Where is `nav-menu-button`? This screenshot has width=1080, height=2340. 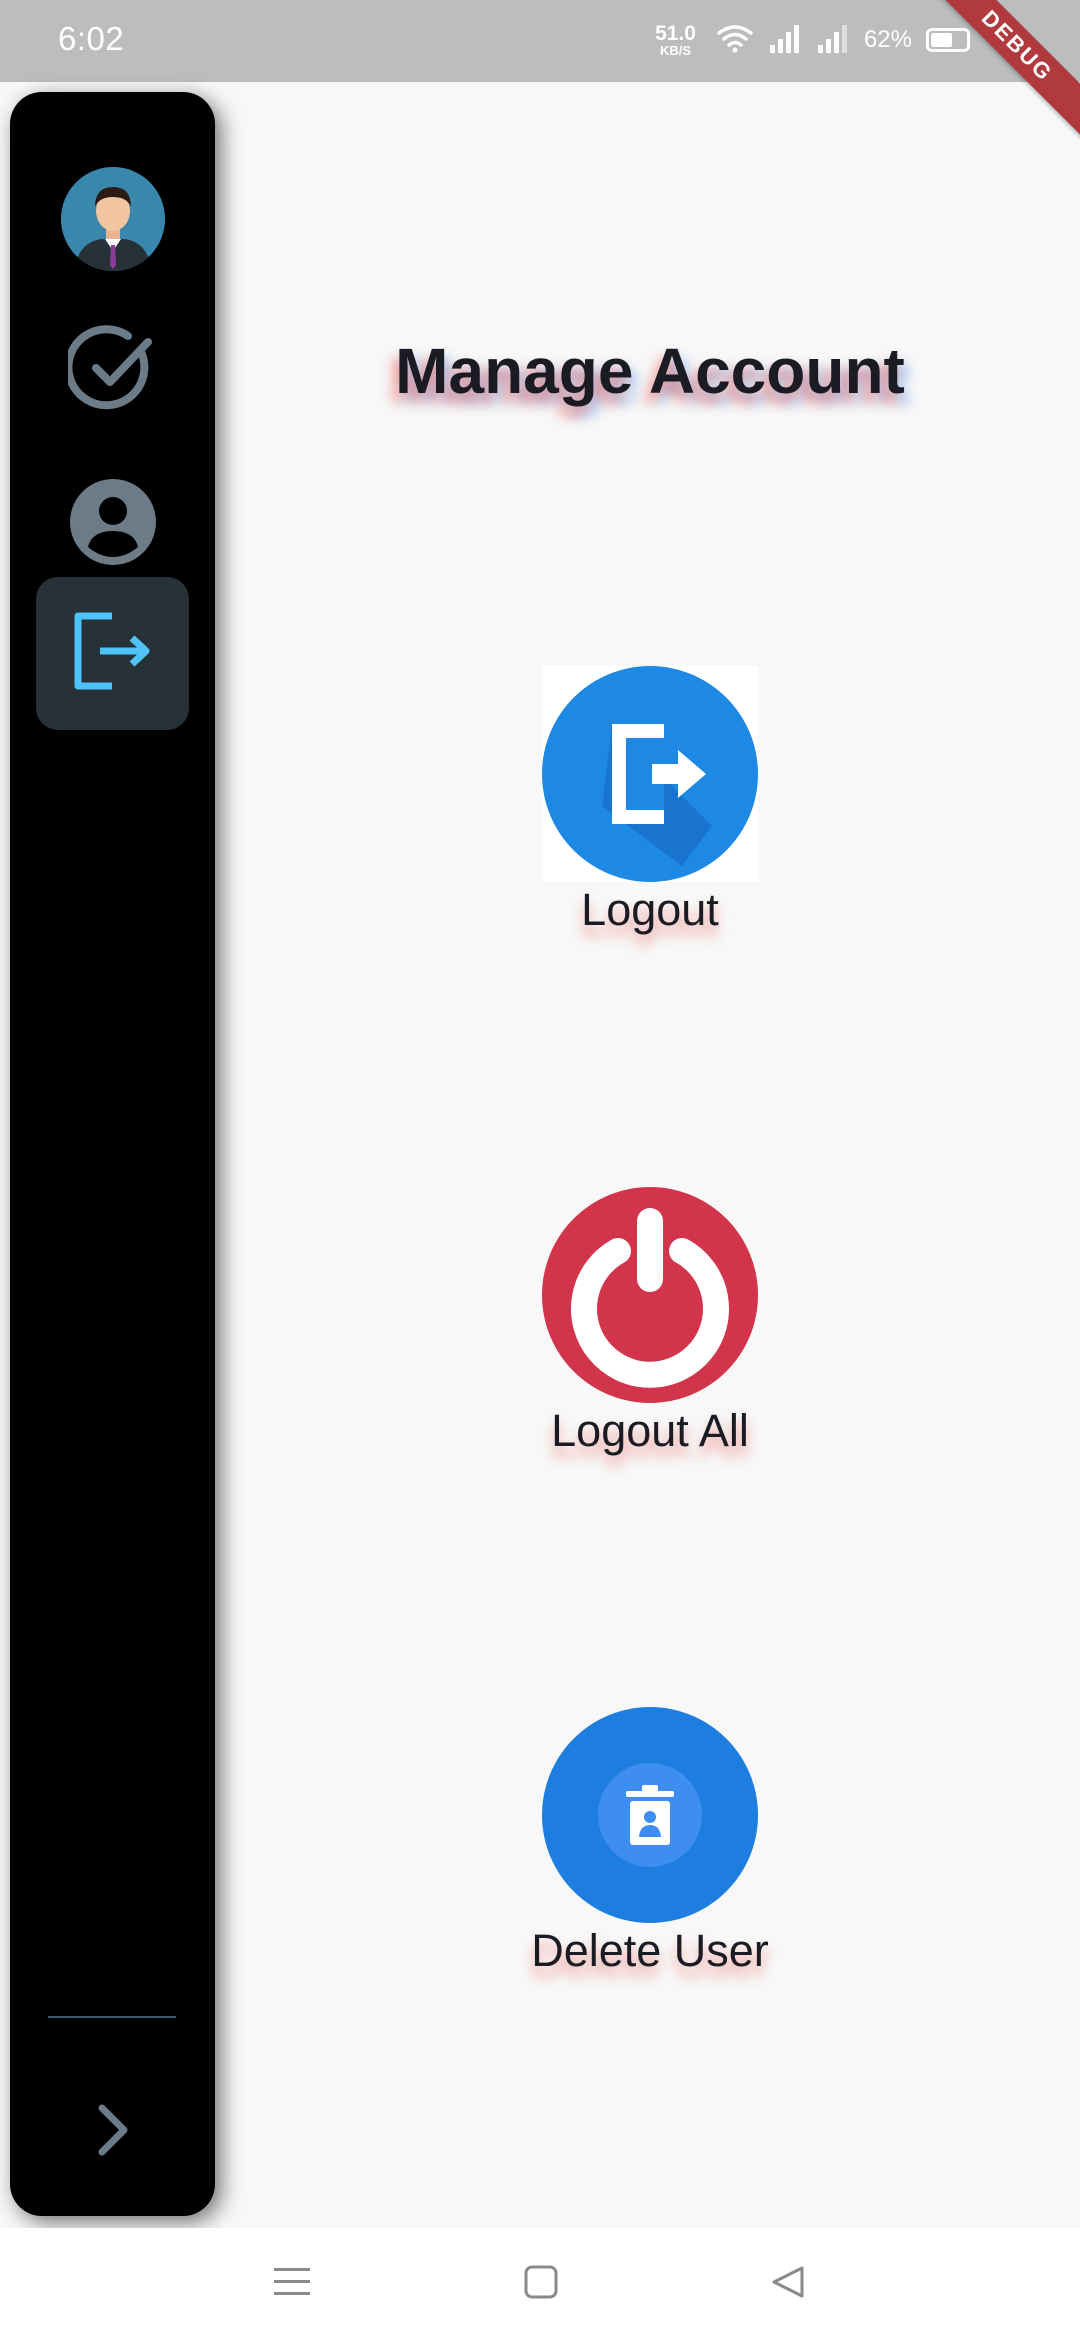
nav-menu-button is located at coordinates (292, 2284).